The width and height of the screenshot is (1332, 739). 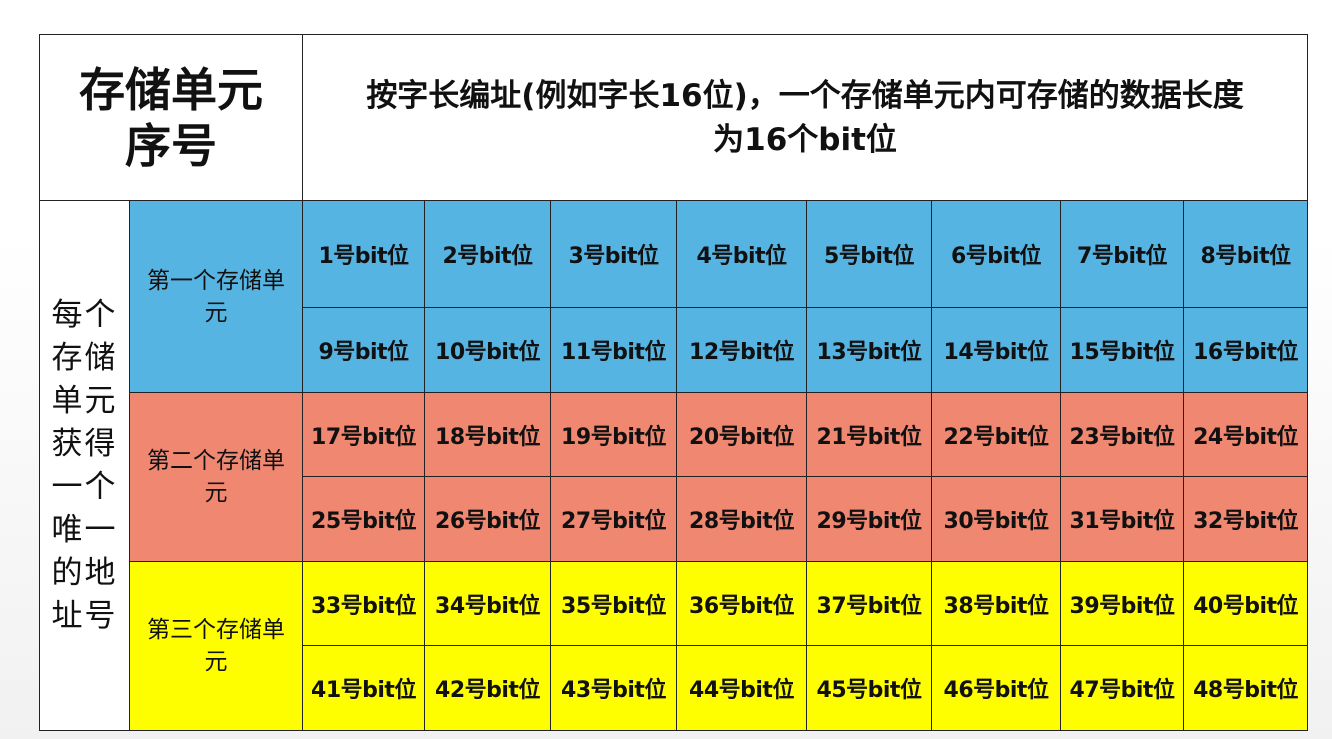 What do you see at coordinates (363, 519) in the screenshot?
I see `bit-cell: 25号bit位` at bounding box center [363, 519].